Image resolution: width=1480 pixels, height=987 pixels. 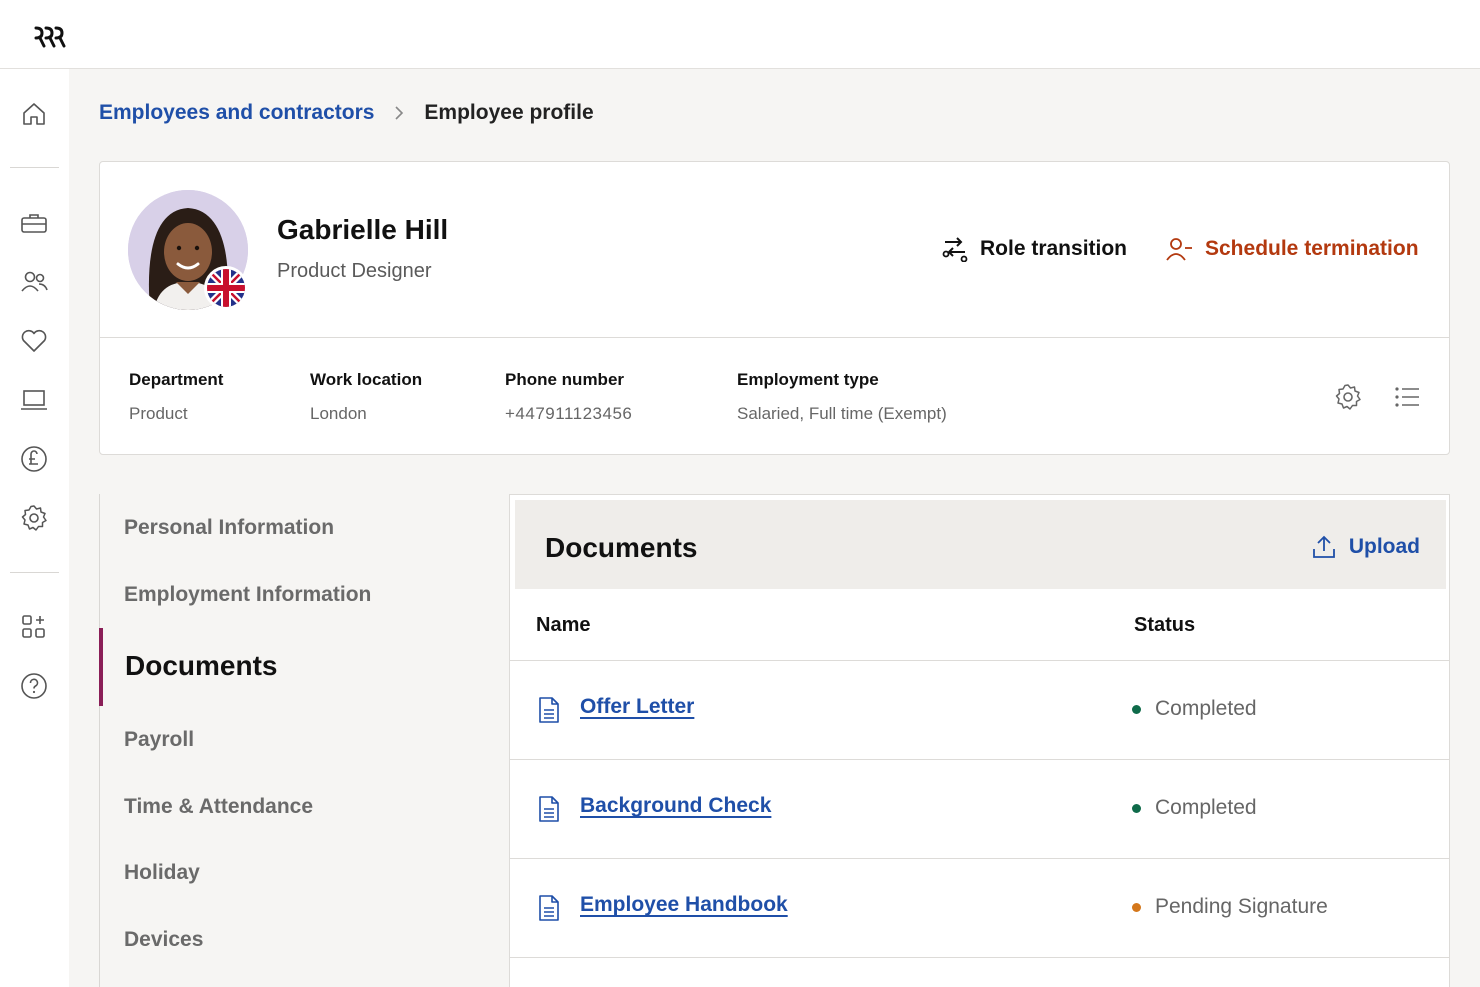 What do you see at coordinates (34, 114) in the screenshot?
I see `home-icon` at bounding box center [34, 114].